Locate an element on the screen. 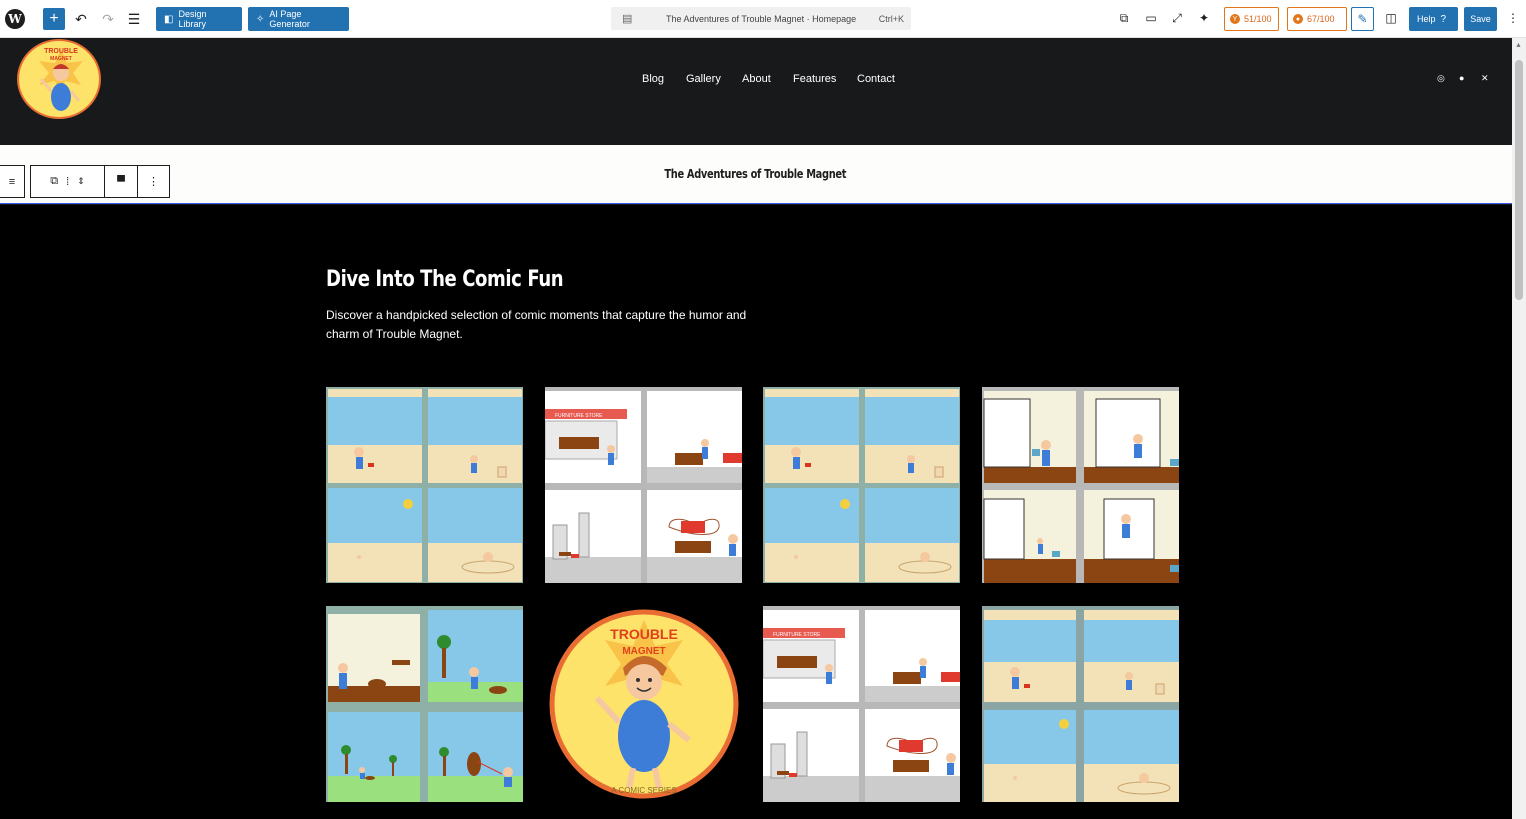 The width and height of the screenshot is (1526, 819). drag-handle-icon: ⁞ is located at coordinates (67, 182).